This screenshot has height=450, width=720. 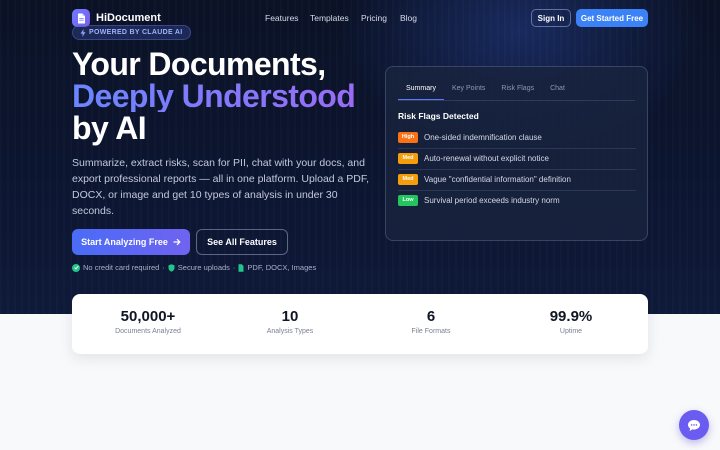 What do you see at coordinates (203, 267) in the screenshot?
I see `trust-secure: Secure uploads` at bounding box center [203, 267].